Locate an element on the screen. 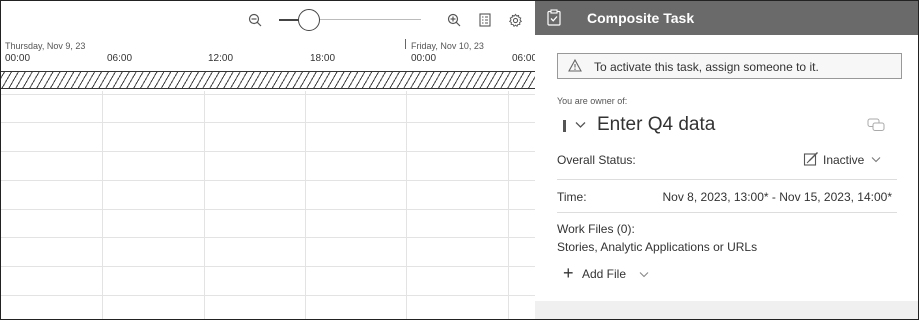 The image size is (919, 320). overall-status-label: Overall Status: is located at coordinates (596, 160).